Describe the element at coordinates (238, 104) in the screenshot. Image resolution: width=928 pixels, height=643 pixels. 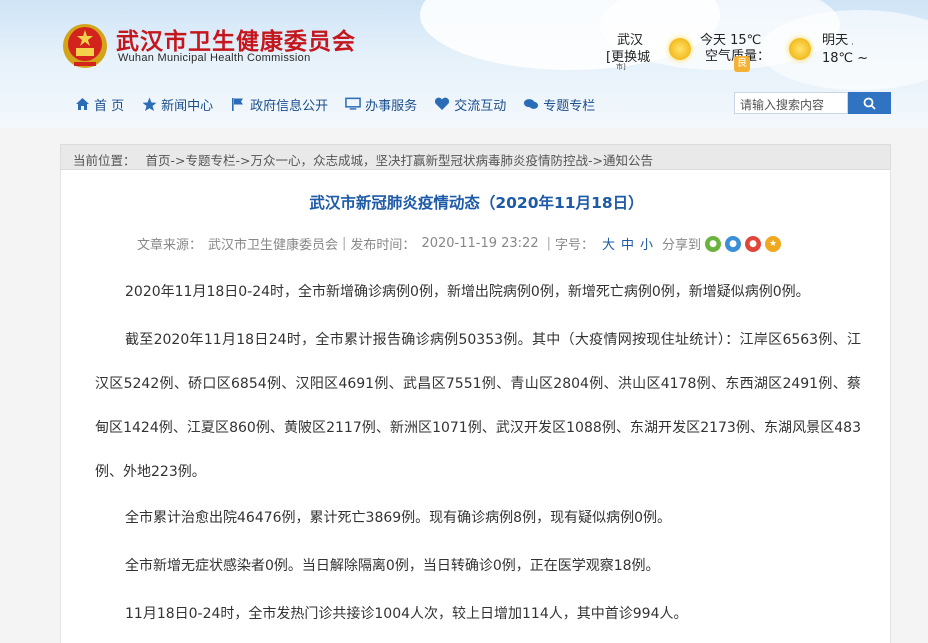
I see `flag-icon` at that location.